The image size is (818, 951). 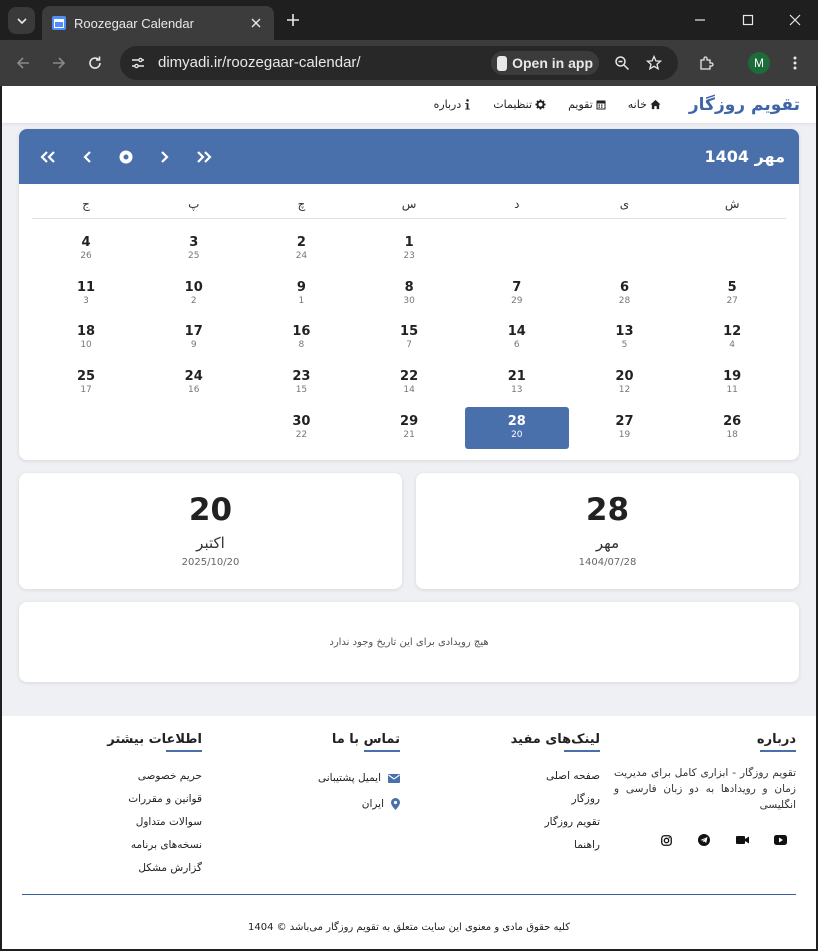 I want to click on day-cell: 22 14, so click(x=409, y=382).